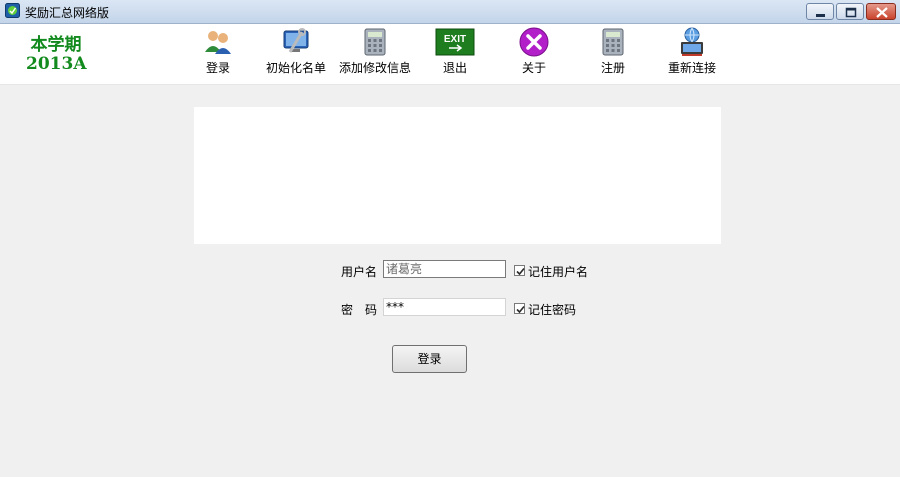 The width and height of the screenshot is (900, 477). Describe the element at coordinates (374, 68) in the screenshot. I see `toolbar-add-edit-label: 添加修改信息` at that location.